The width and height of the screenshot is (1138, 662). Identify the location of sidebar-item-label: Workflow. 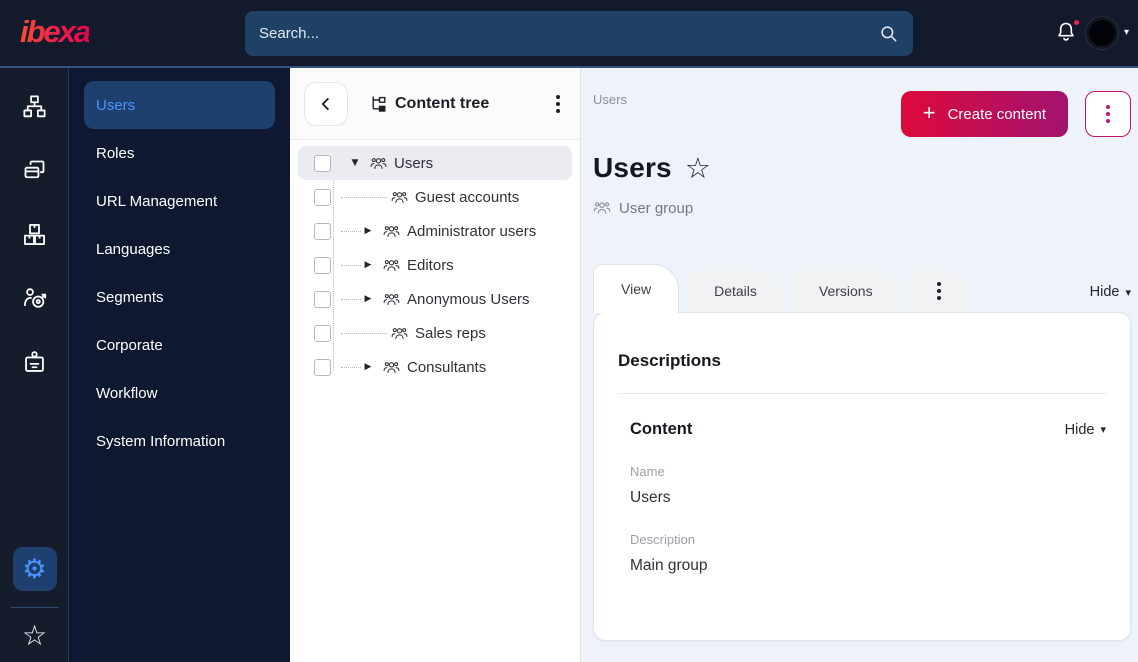
(127, 393).